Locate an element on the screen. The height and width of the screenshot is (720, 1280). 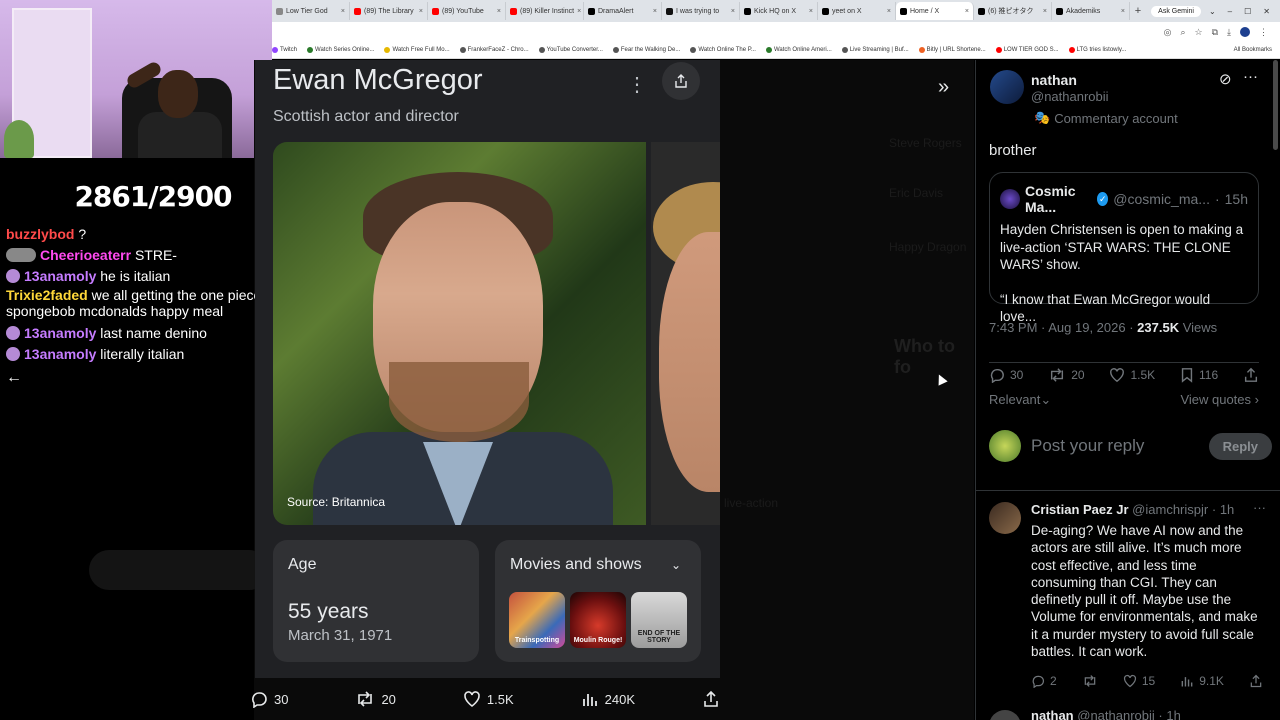
post-timestamp: 7:43 PM · Aug 19, 2026 · is located at coordinates (1063, 327).